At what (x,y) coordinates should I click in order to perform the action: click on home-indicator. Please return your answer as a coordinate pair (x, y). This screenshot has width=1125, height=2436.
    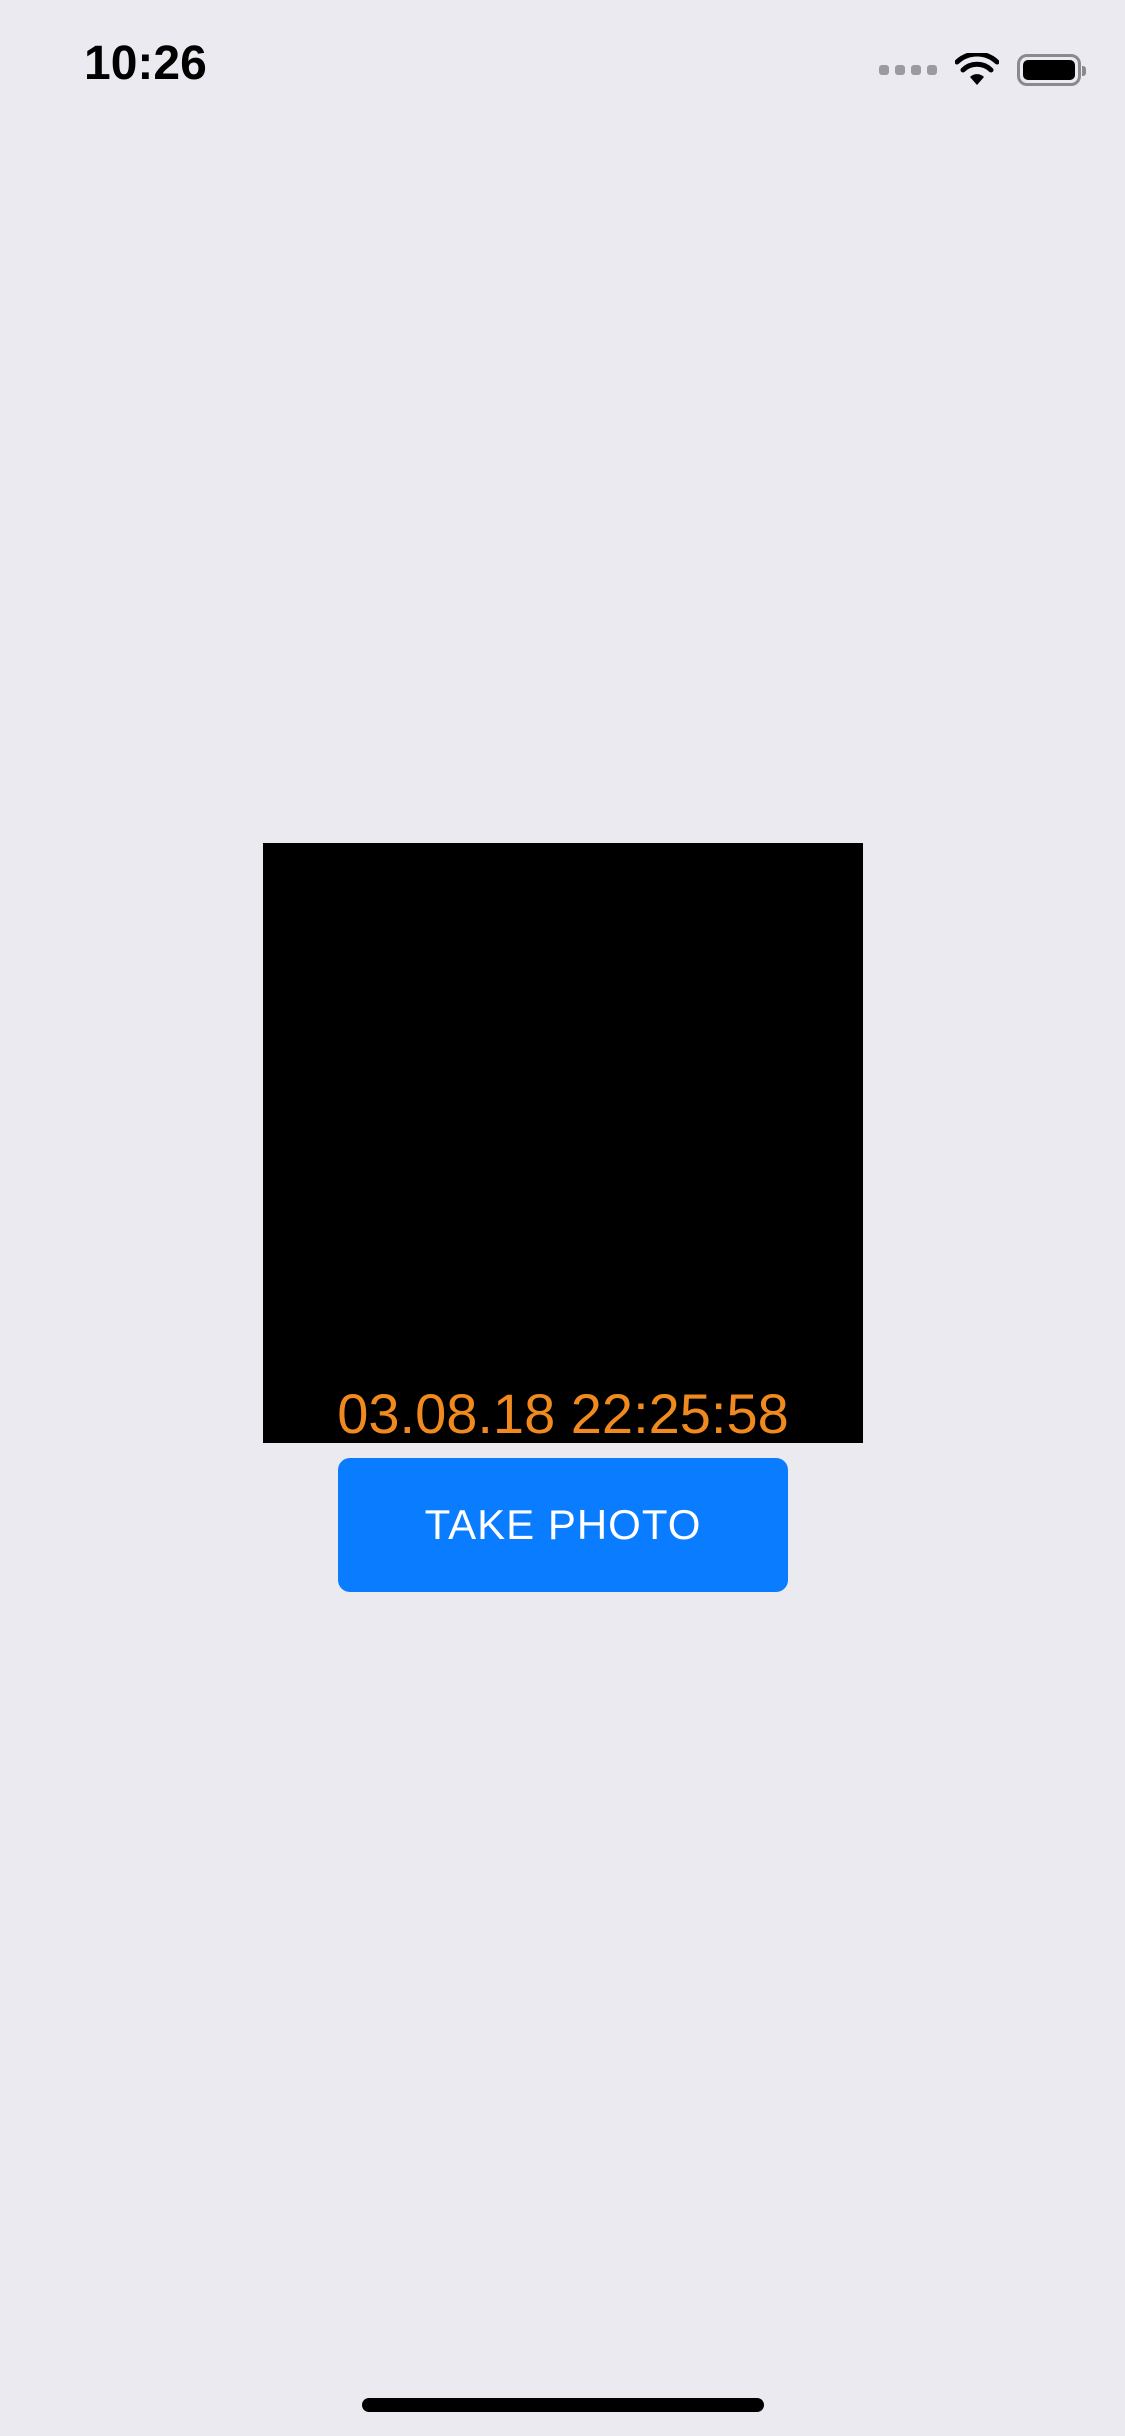
    Looking at the image, I should click on (563, 2405).